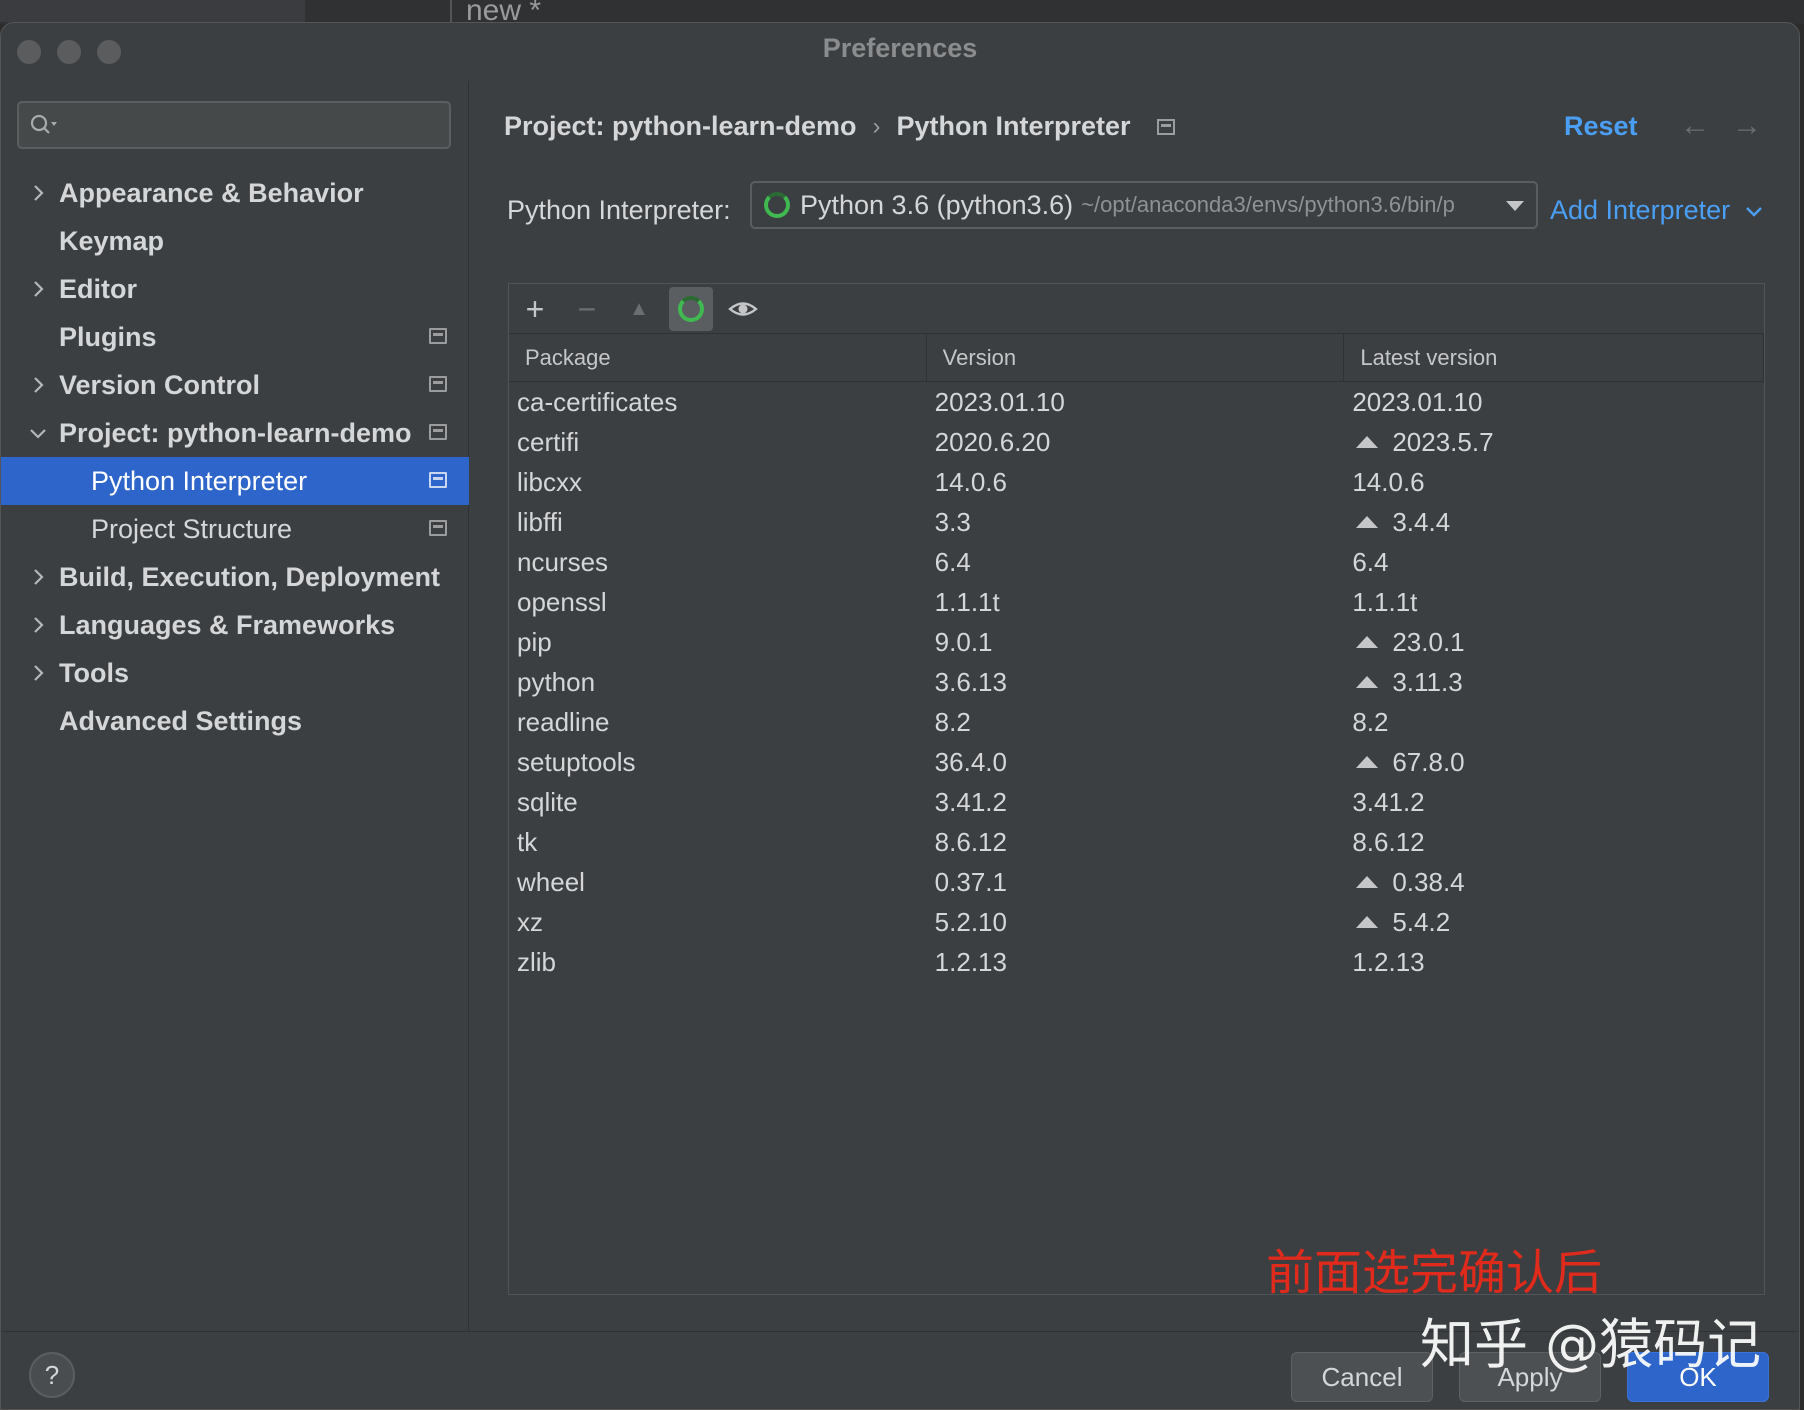  What do you see at coordinates (1554, 762) in the screenshot?
I see `package-latest-cell: 67.8.0` at bounding box center [1554, 762].